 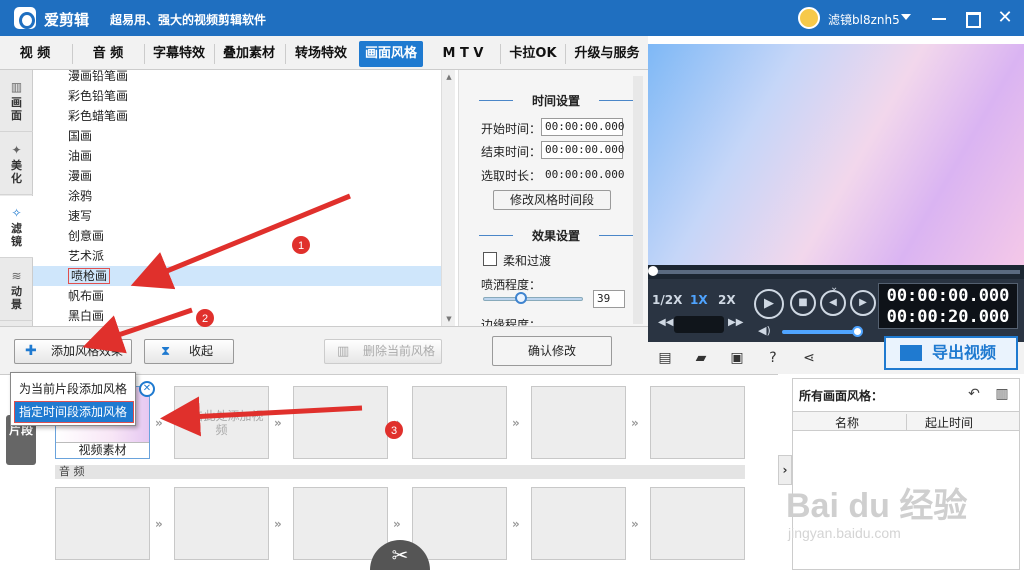 I want to click on tab-video: 视 频, so click(x=35, y=54).